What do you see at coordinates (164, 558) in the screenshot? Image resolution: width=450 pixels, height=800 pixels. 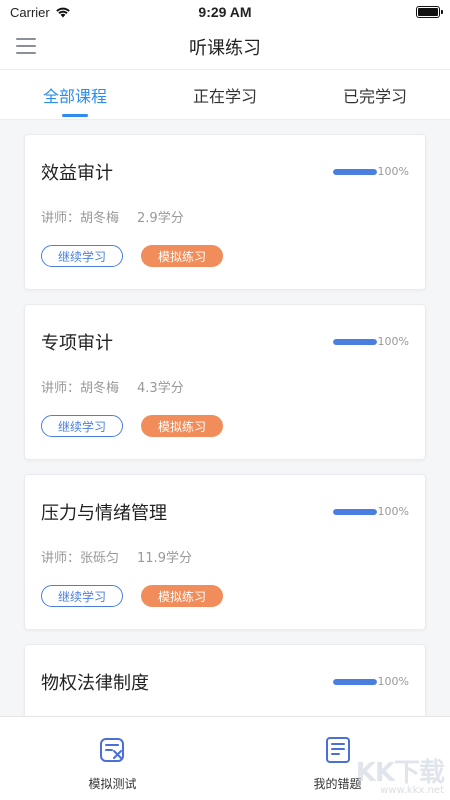 I see `course-credits: 11.9学分` at bounding box center [164, 558].